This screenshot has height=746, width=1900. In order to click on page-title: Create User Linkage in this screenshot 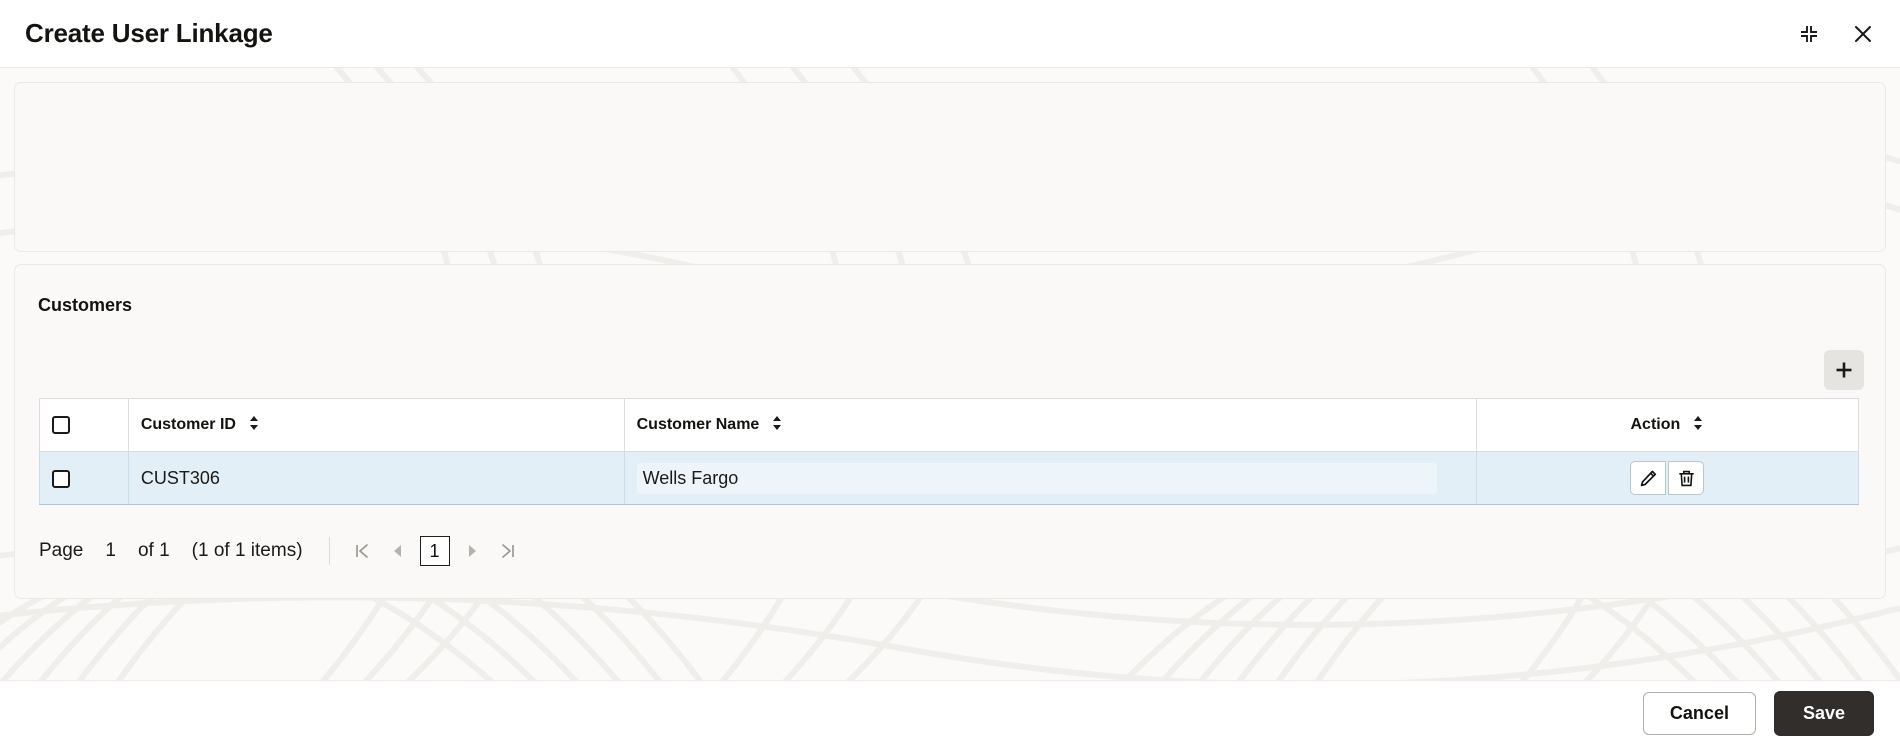, I will do `click(149, 33)`.